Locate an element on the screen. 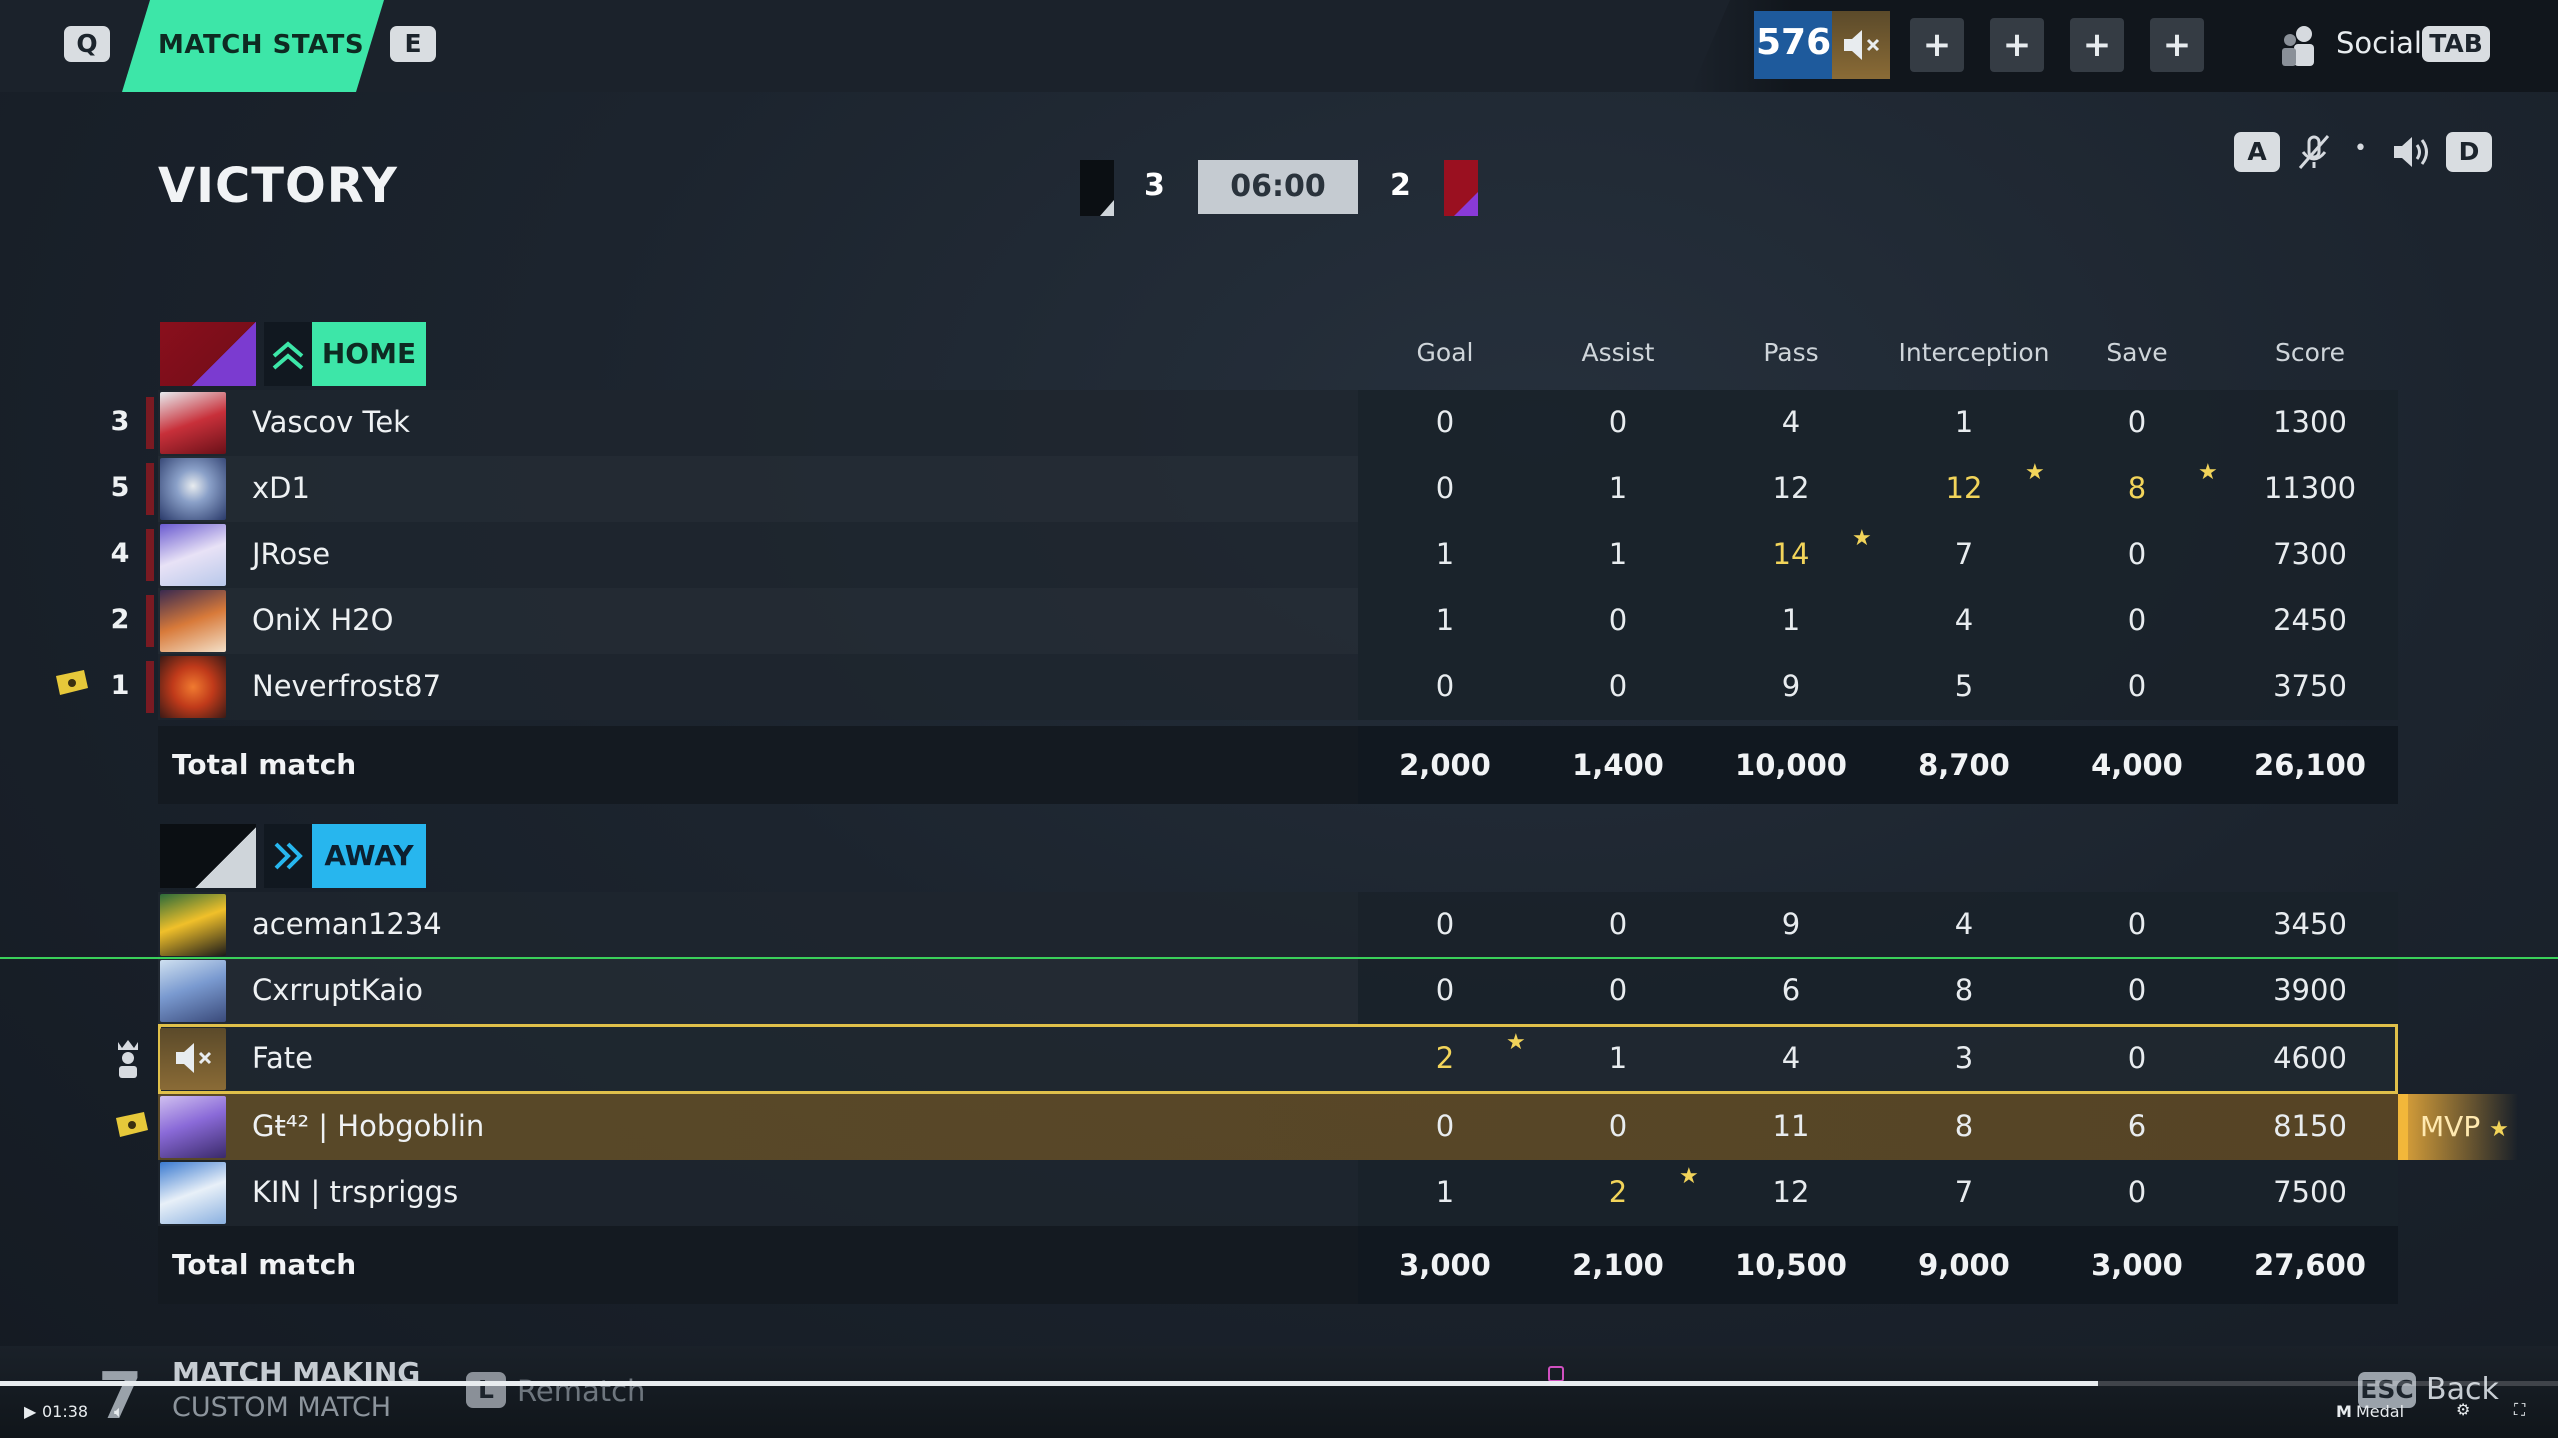  player-name: JRose is located at coordinates (291, 554).